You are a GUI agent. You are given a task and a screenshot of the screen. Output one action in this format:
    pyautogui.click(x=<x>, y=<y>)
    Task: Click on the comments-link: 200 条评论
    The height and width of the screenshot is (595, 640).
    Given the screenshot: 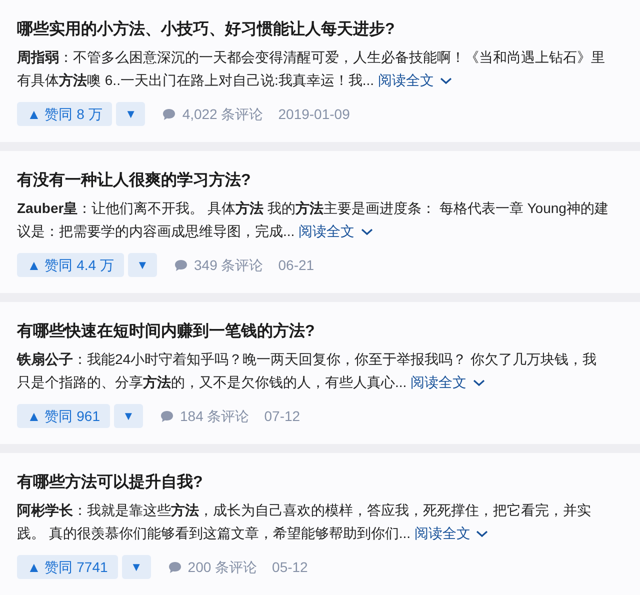 What is the action you would take?
    pyautogui.click(x=213, y=567)
    